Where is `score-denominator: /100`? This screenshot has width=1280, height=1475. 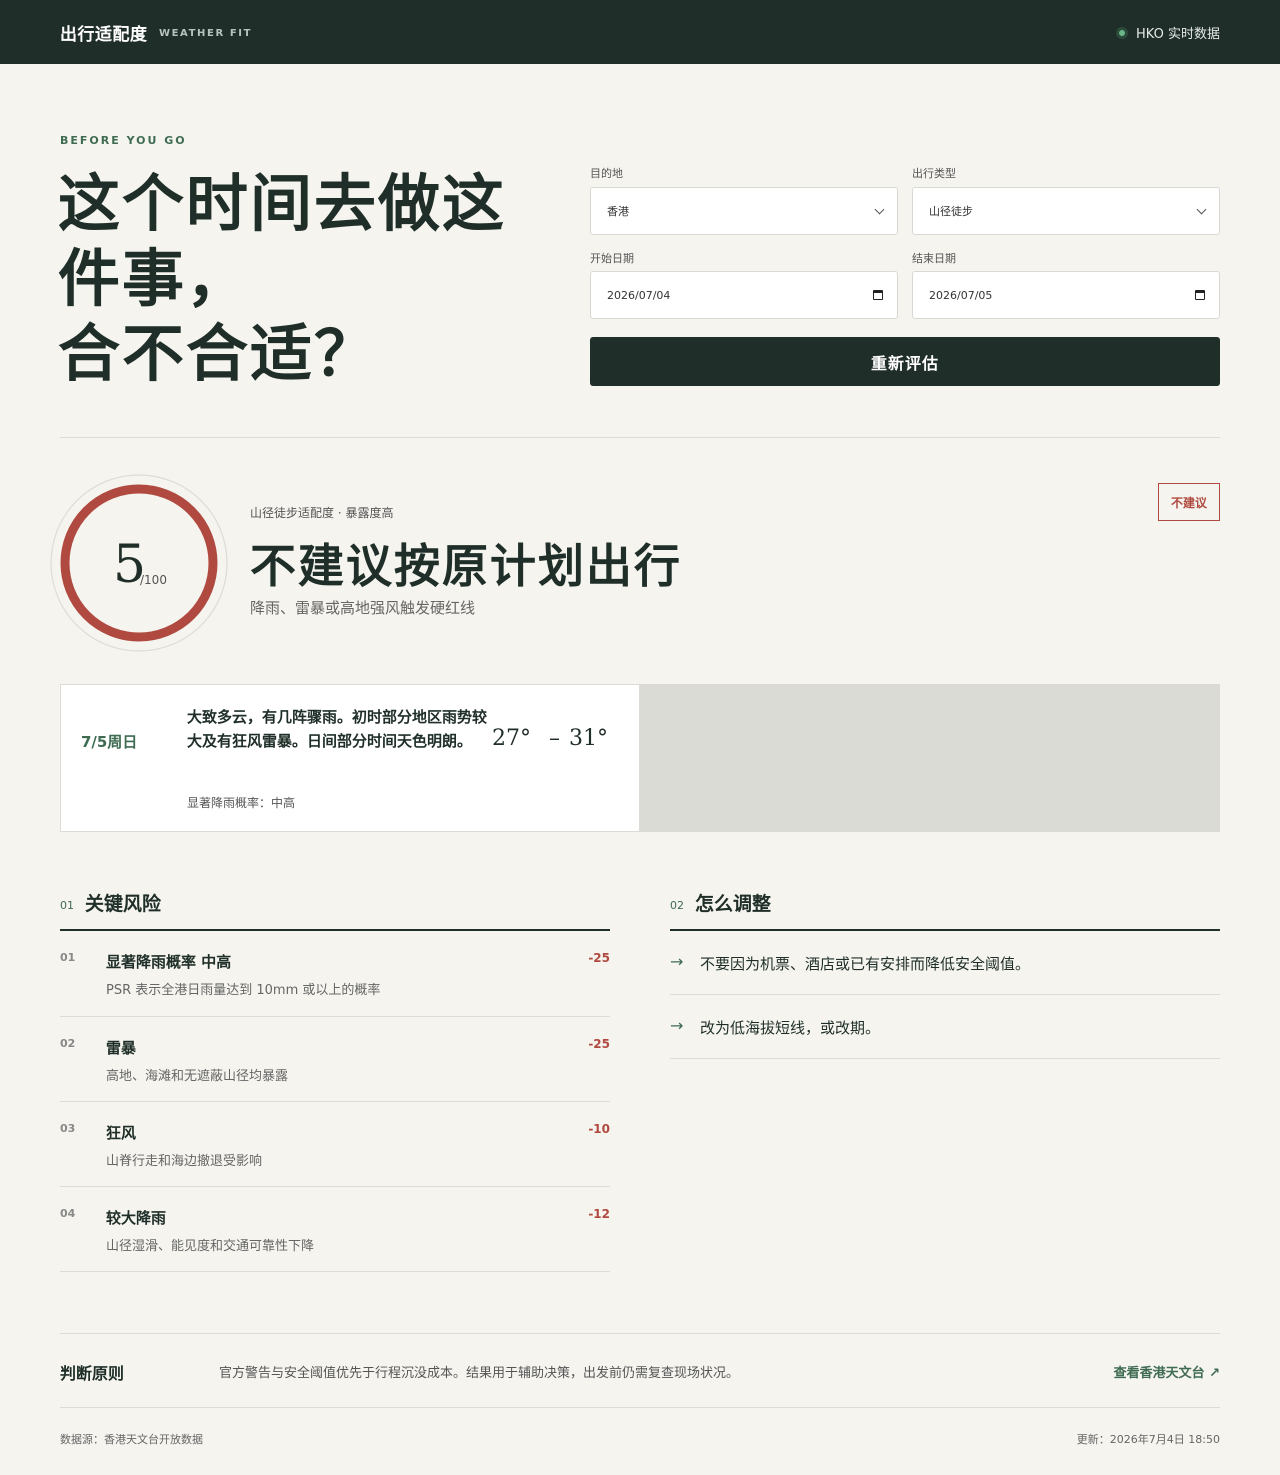
score-denominator: /100 is located at coordinates (153, 580).